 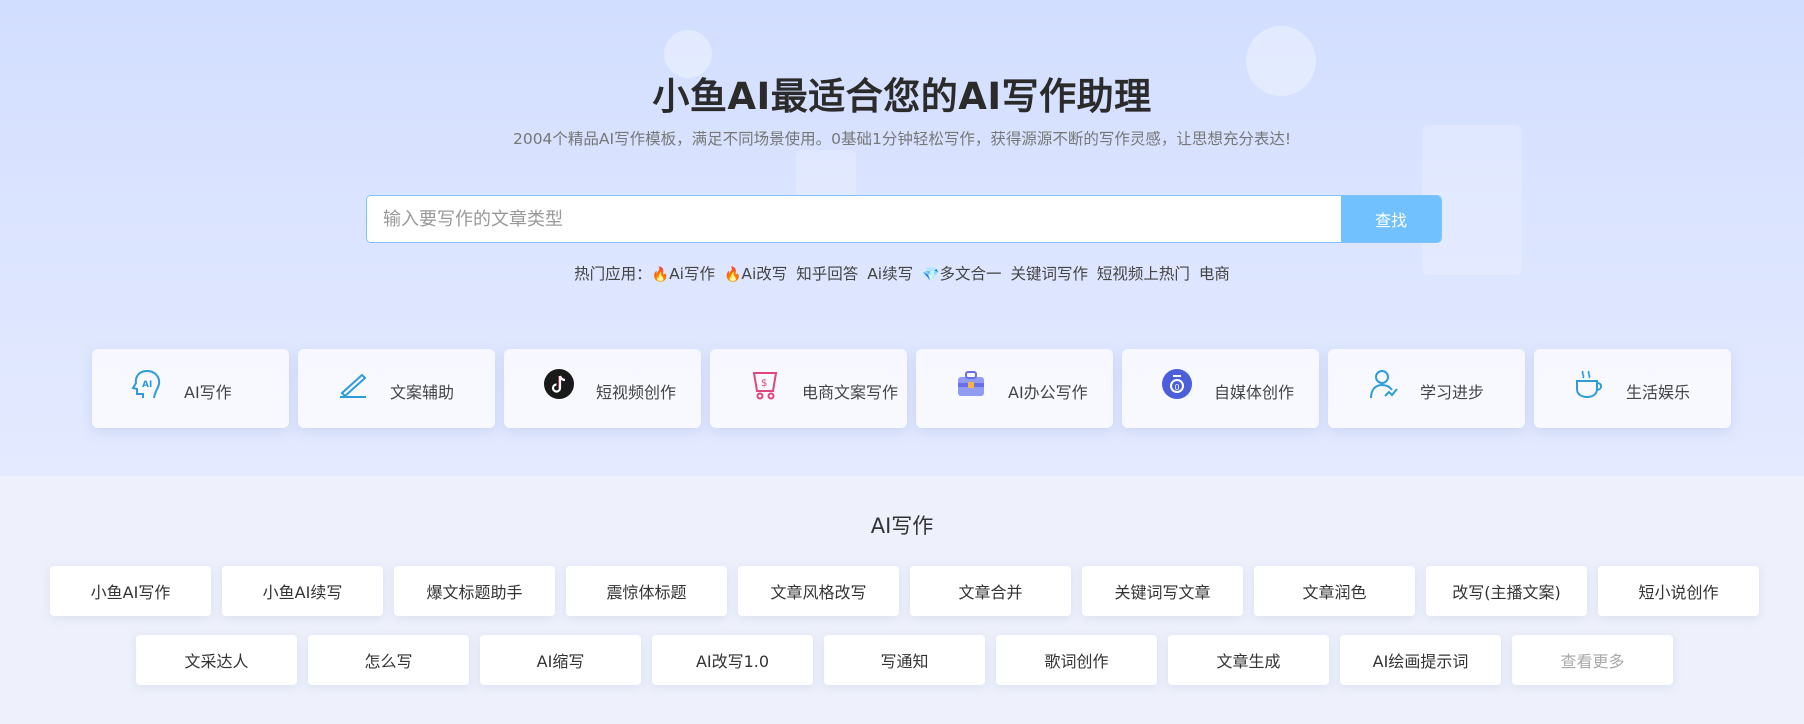 I want to click on category-self-media: 0 自媒体创作, so click(x=1220, y=388).